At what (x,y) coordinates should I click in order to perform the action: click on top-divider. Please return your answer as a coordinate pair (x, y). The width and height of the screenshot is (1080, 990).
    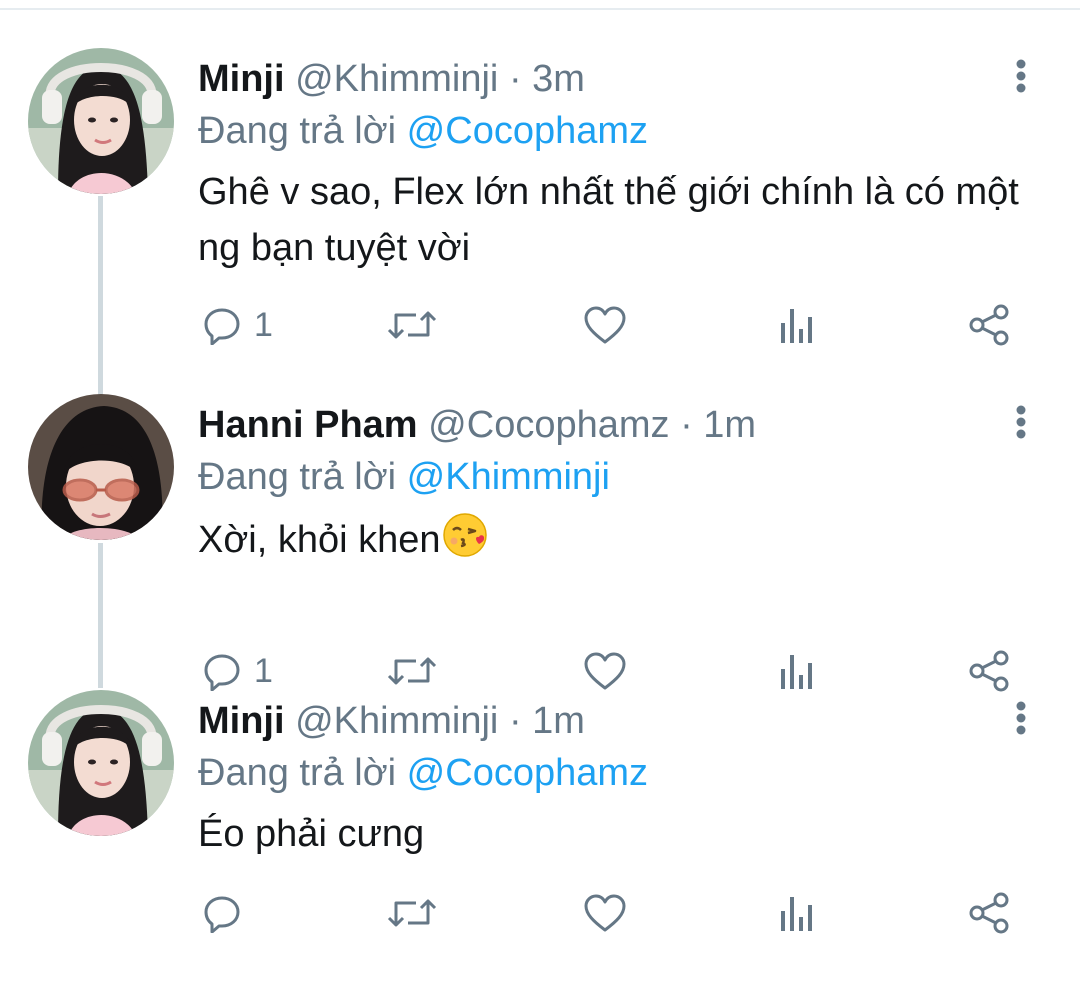
    Looking at the image, I should click on (540, 9).